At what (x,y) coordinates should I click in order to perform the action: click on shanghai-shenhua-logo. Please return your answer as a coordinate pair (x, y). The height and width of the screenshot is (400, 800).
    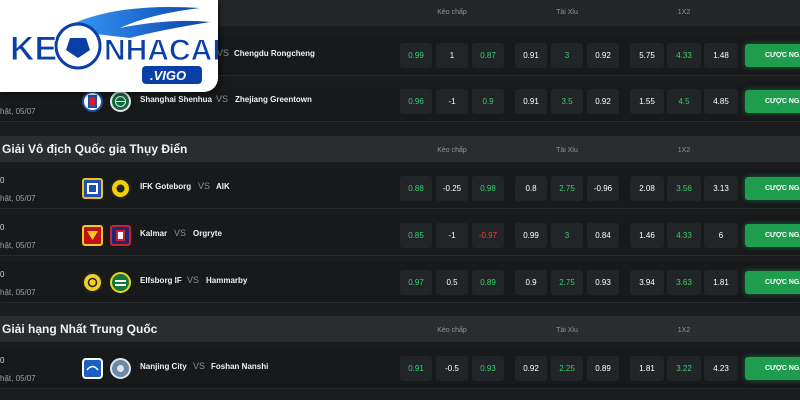
    Looking at the image, I should click on (92, 101).